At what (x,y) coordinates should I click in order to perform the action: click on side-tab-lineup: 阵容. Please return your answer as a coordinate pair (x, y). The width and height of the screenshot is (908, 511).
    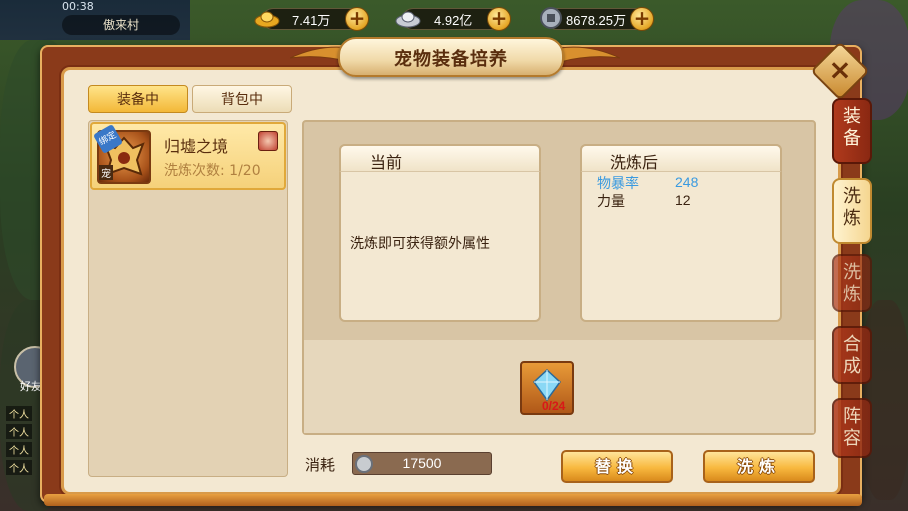
    Looking at the image, I should click on (852, 428).